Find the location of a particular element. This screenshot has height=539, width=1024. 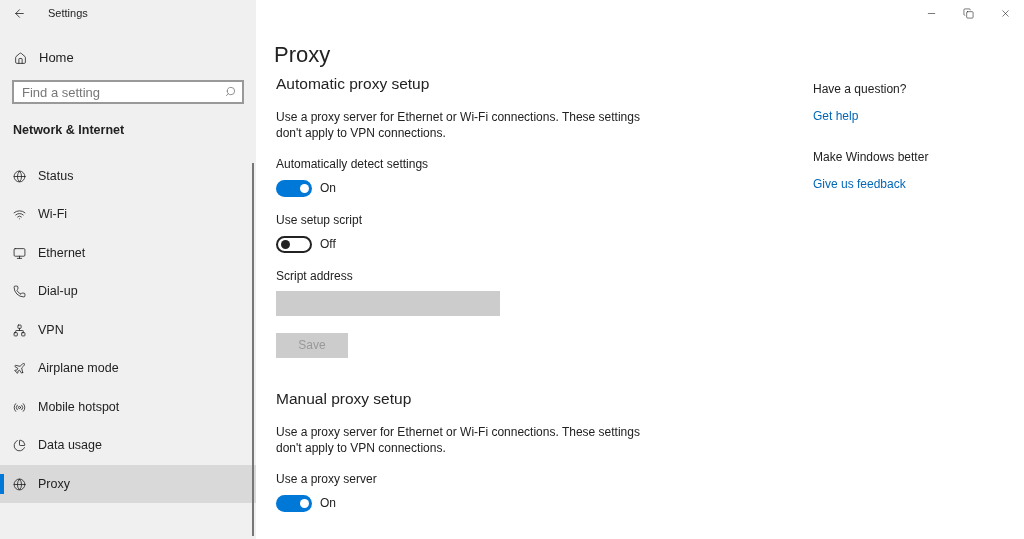

help-heading: Have a question? is located at coordinates (860, 89).